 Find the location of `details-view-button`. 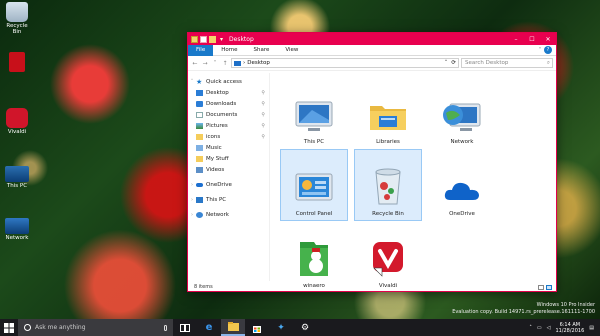

details-view-button is located at coordinates (541, 287).